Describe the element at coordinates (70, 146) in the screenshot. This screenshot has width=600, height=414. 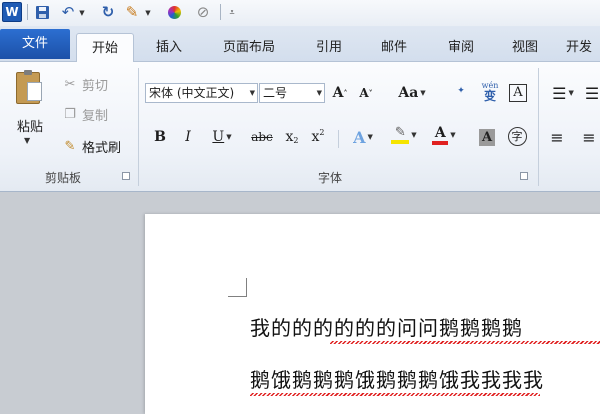
I see `format-painter-icon: ✎` at that location.